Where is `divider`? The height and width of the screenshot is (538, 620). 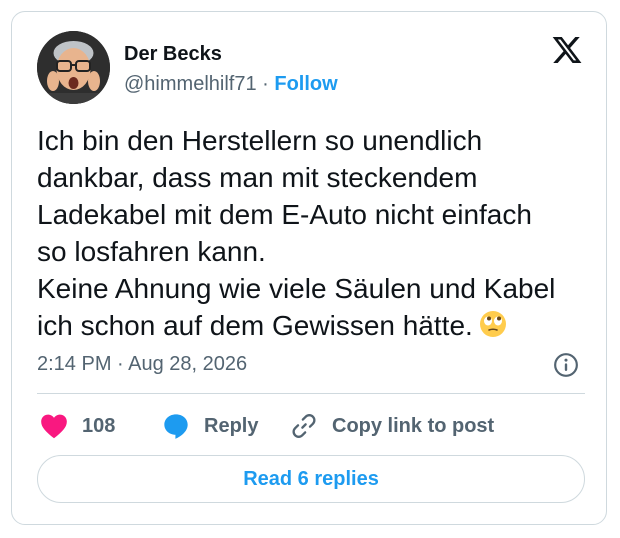 divider is located at coordinates (311, 393).